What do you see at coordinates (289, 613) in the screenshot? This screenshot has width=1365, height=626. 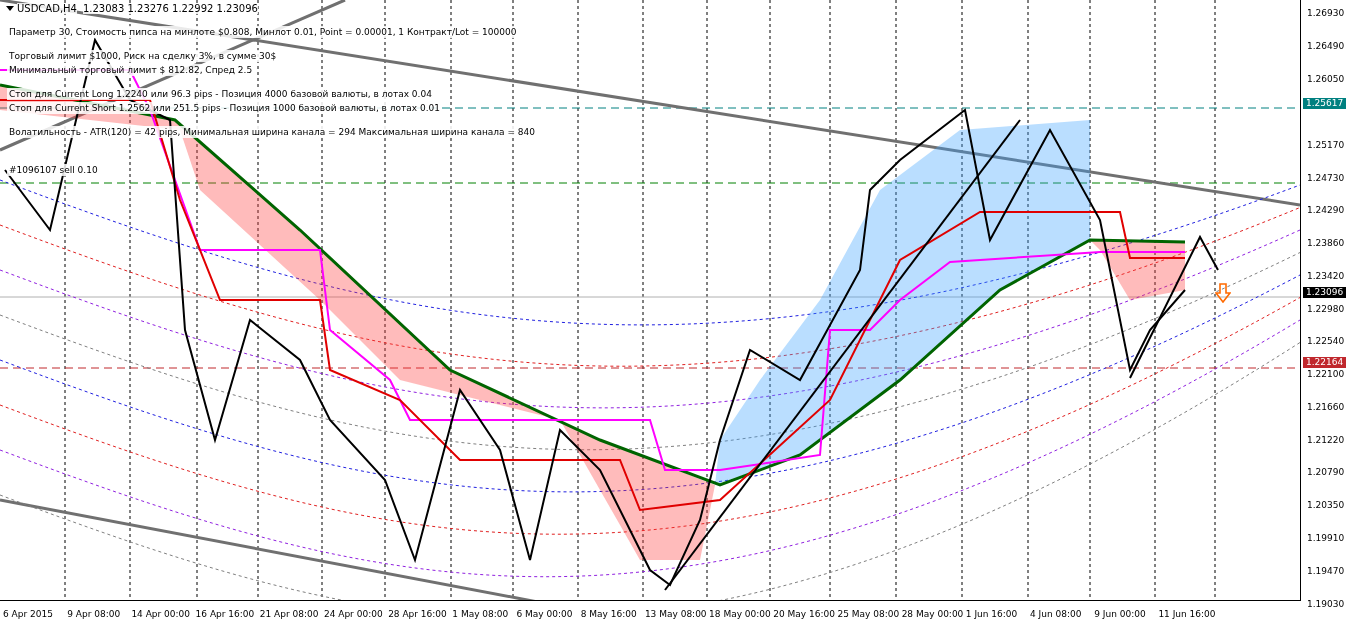 I see `time-label: 21 Apr 08:00` at bounding box center [289, 613].